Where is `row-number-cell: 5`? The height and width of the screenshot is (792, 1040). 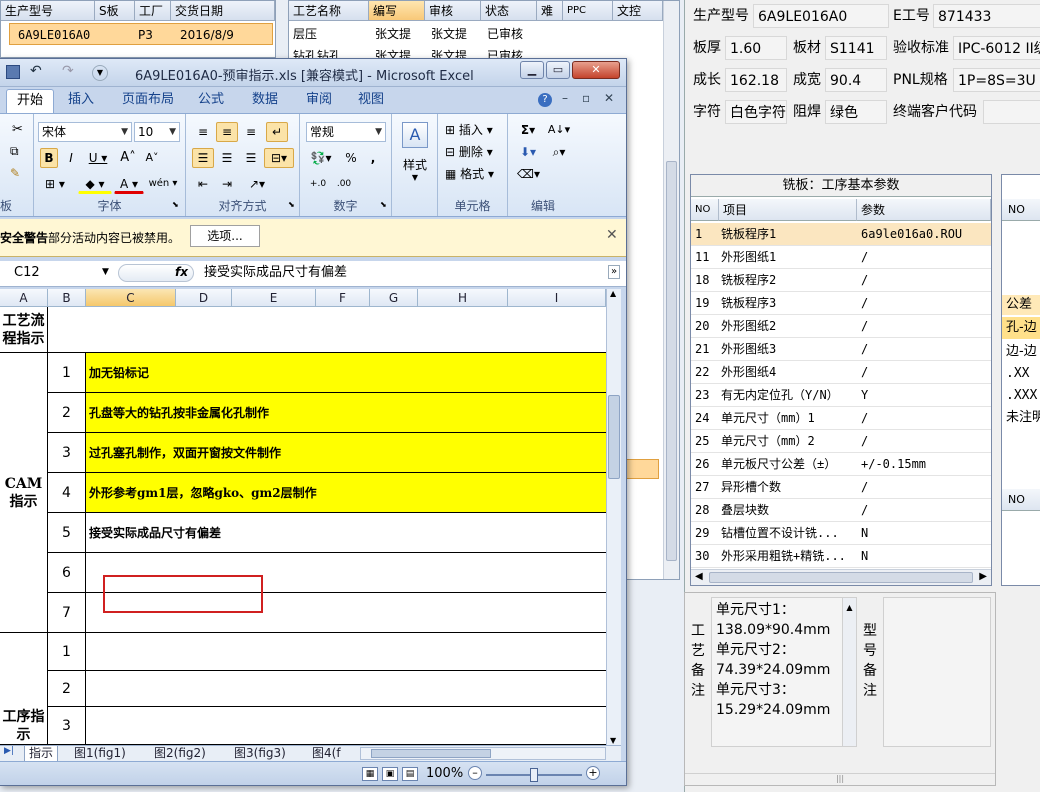
row-number-cell: 5 is located at coordinates (67, 533).